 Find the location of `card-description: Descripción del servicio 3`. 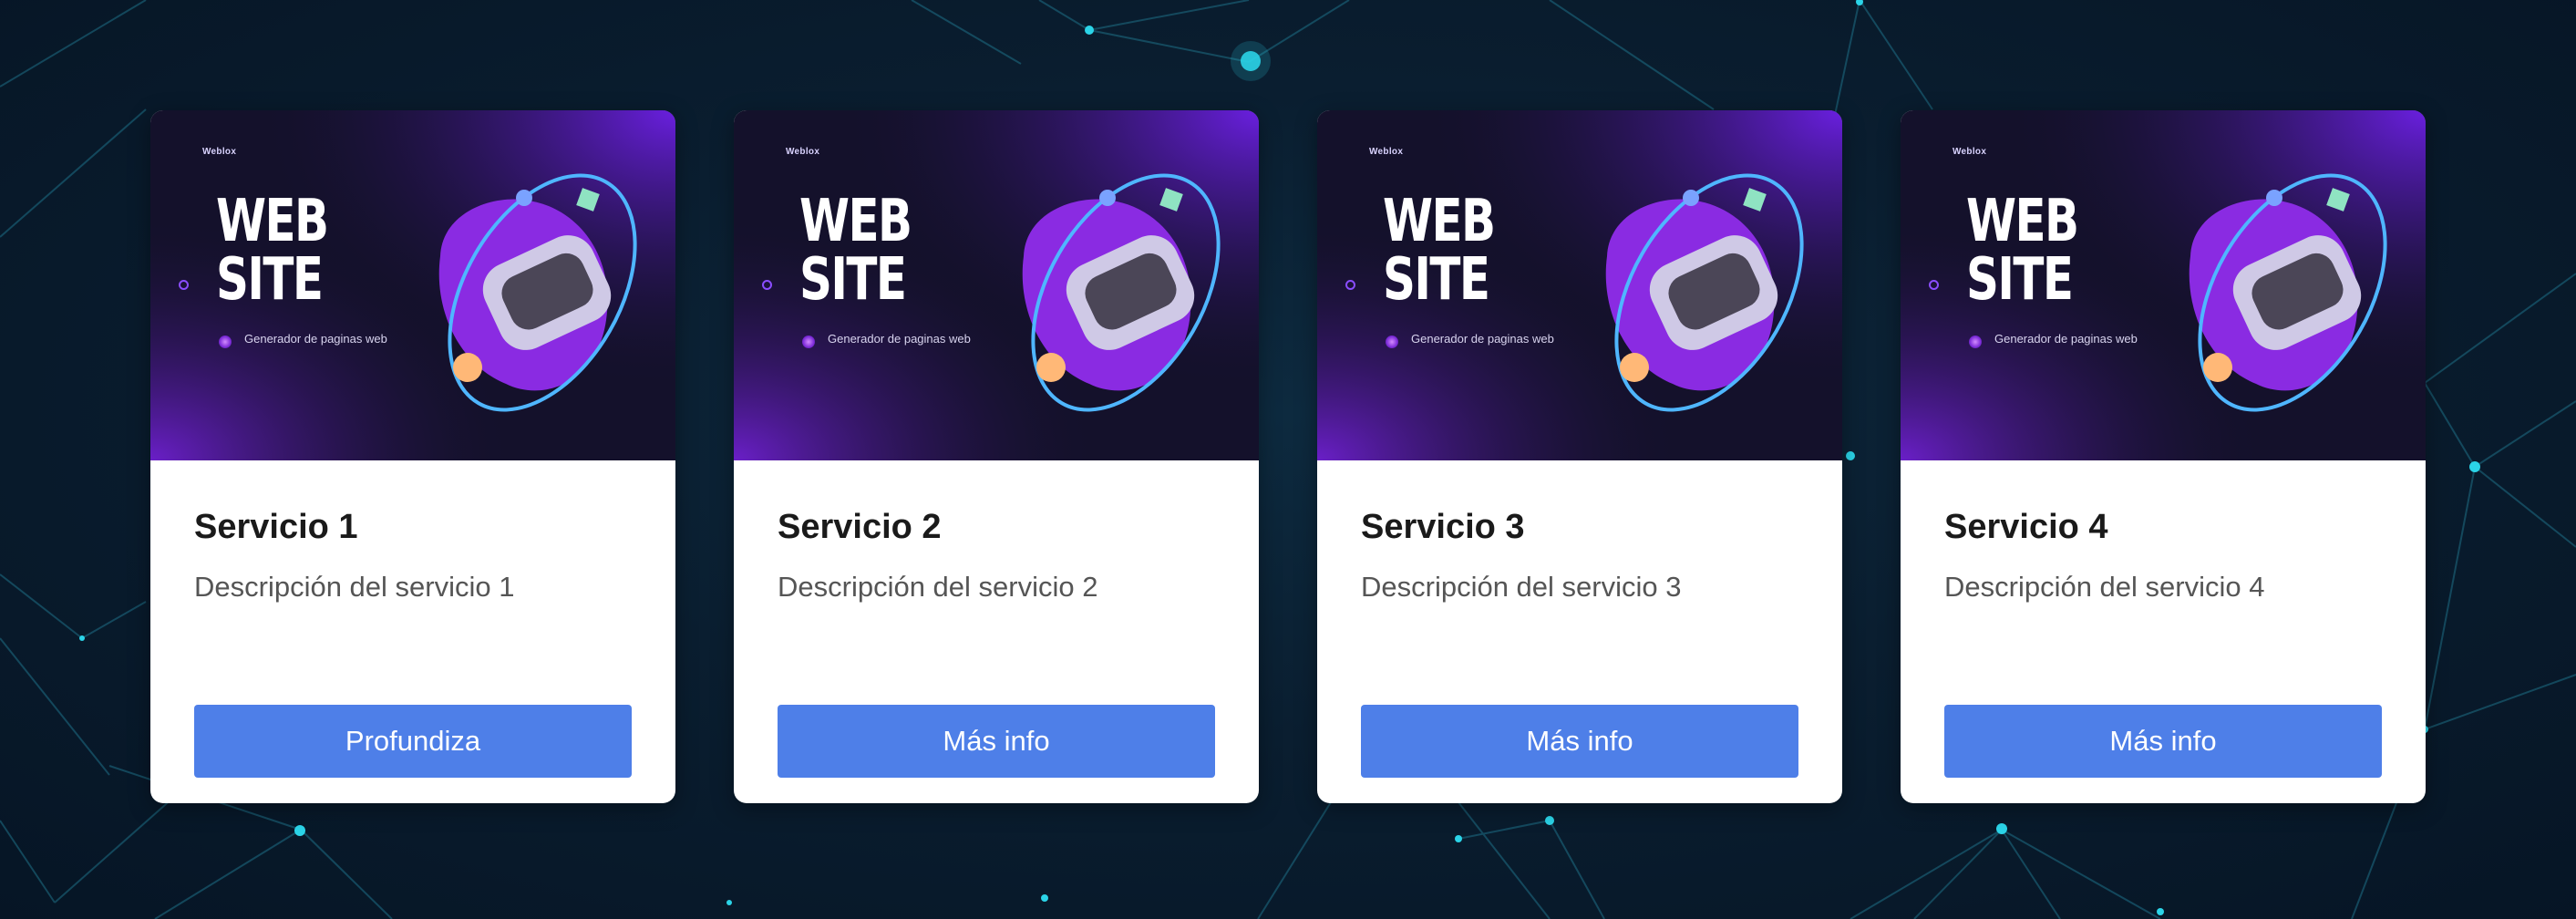

card-description: Descripción del servicio 3 is located at coordinates (1521, 587).